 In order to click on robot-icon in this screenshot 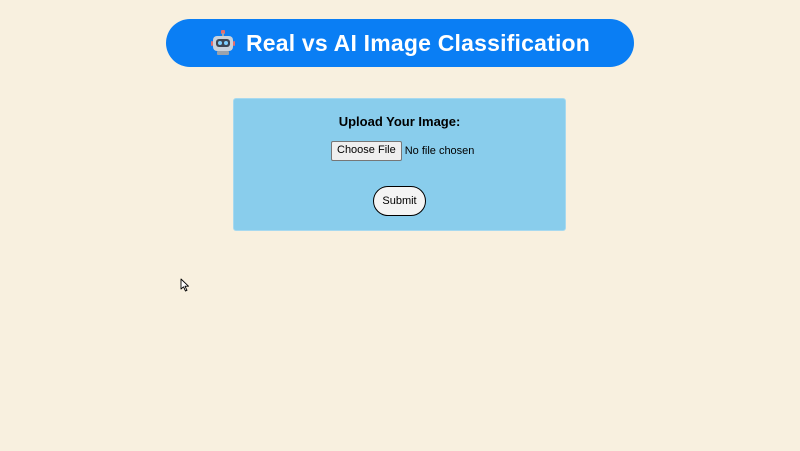, I will do `click(223, 43)`.